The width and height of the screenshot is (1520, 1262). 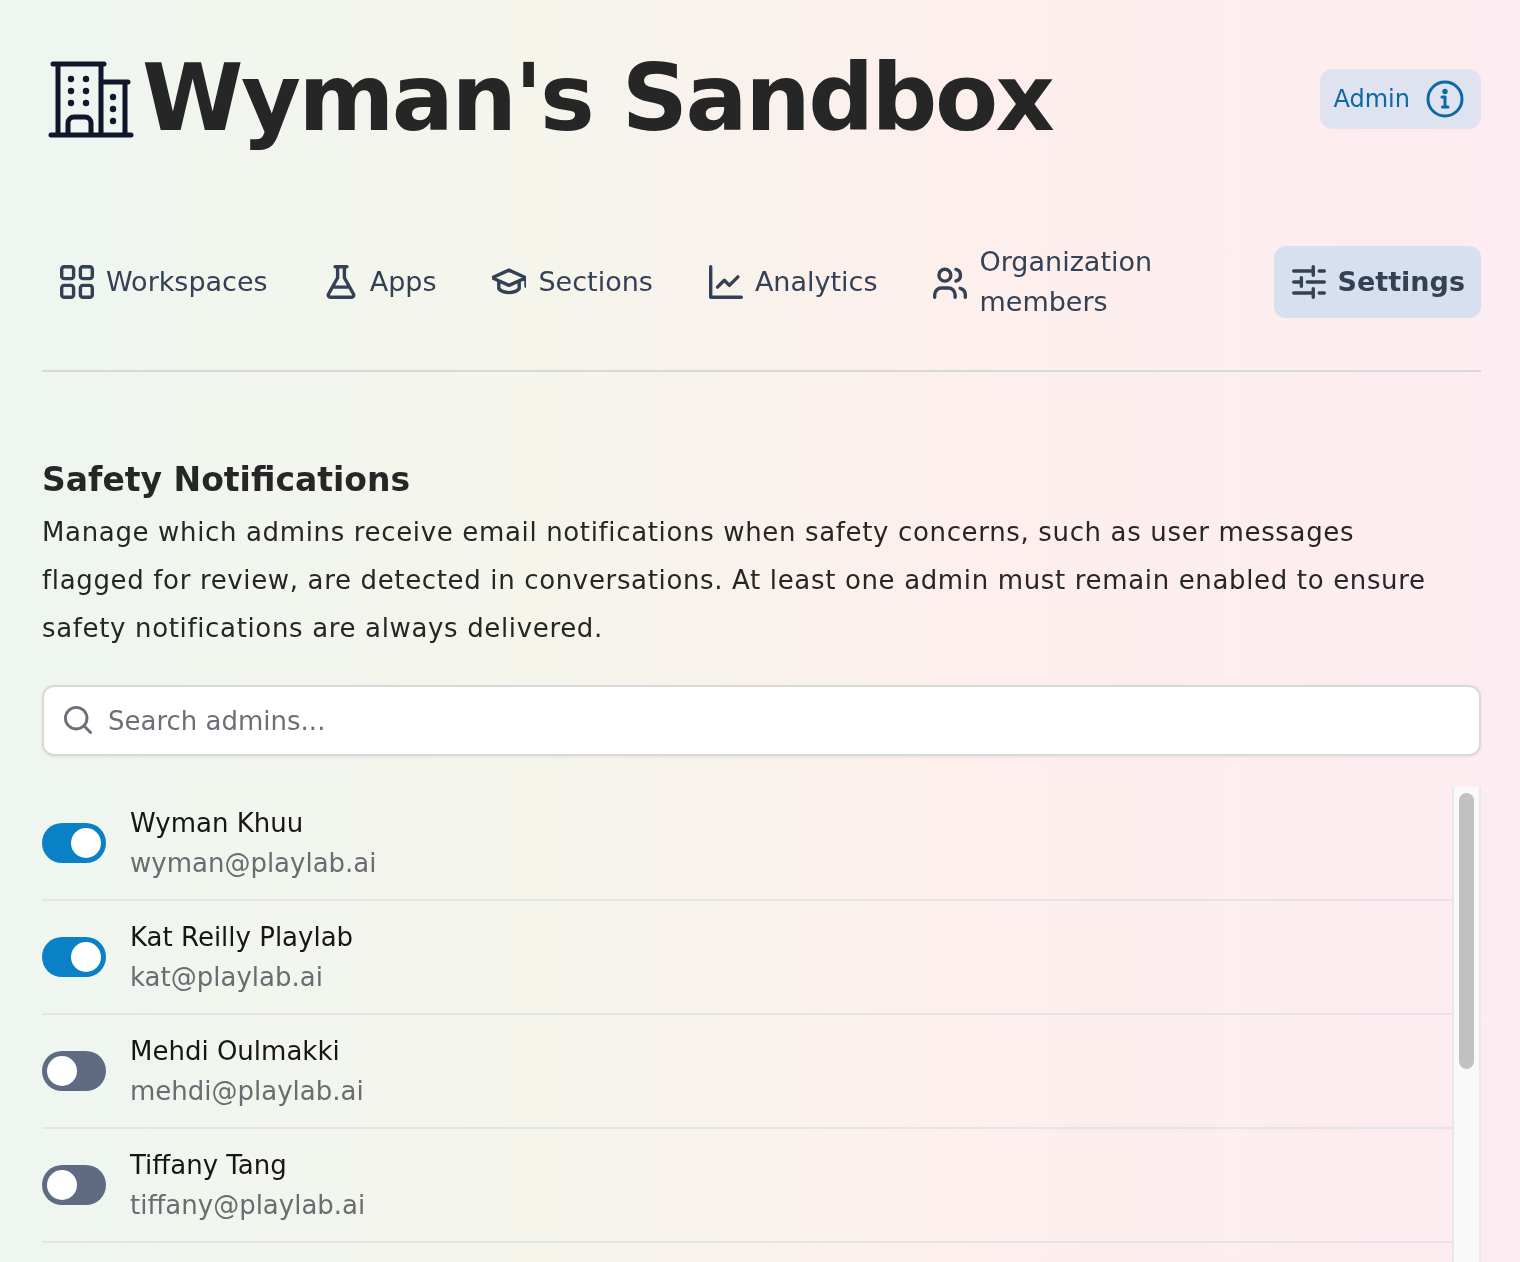 I want to click on admin-email: wyman@playlab.ai, so click(x=253, y=863).